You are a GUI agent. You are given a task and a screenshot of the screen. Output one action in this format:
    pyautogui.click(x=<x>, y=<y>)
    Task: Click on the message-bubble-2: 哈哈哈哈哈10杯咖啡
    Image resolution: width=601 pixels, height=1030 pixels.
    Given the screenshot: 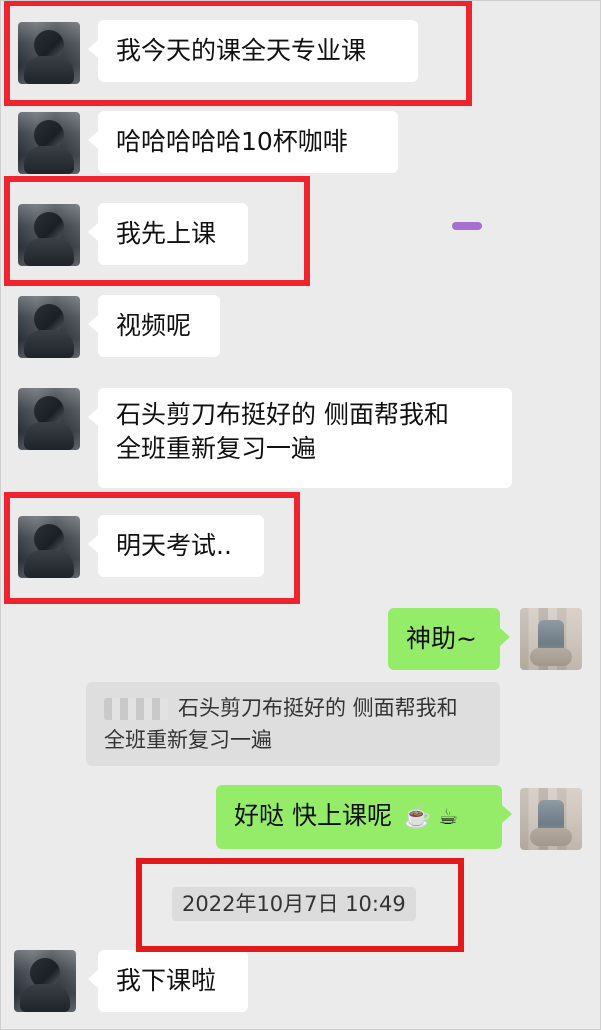 What is the action you would take?
    pyautogui.click(x=243, y=142)
    